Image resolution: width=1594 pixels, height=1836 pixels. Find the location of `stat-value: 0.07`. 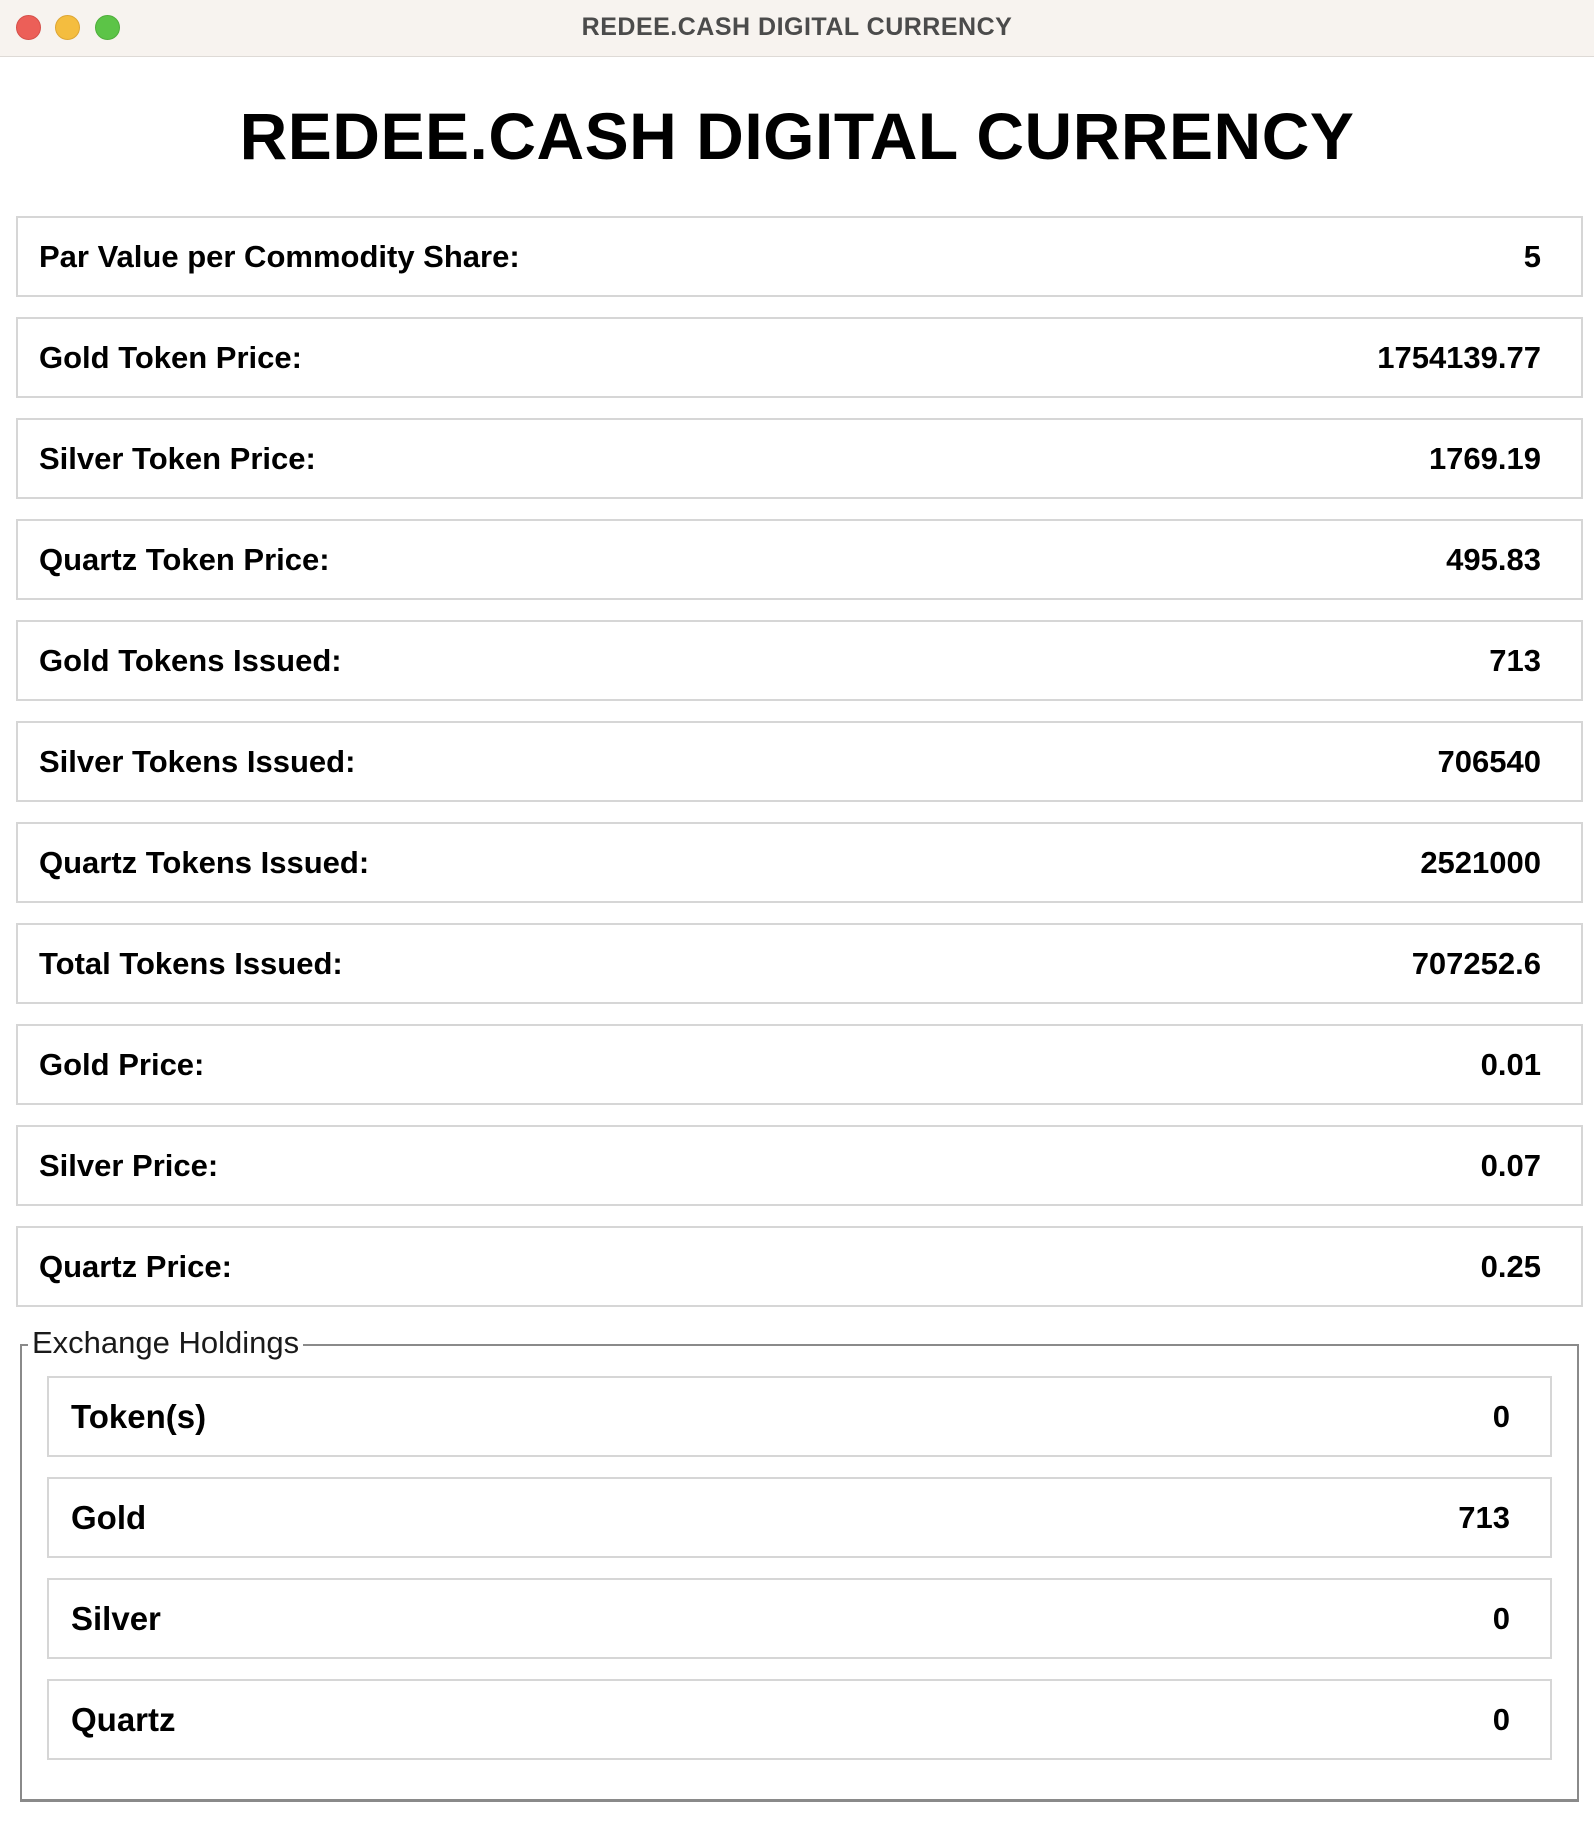

stat-value: 0.07 is located at coordinates (1510, 1165).